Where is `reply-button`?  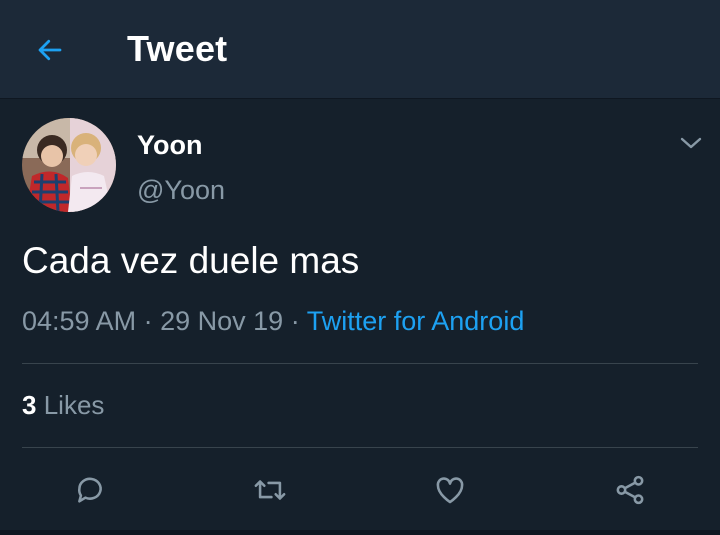
reply-button is located at coordinates (90, 490).